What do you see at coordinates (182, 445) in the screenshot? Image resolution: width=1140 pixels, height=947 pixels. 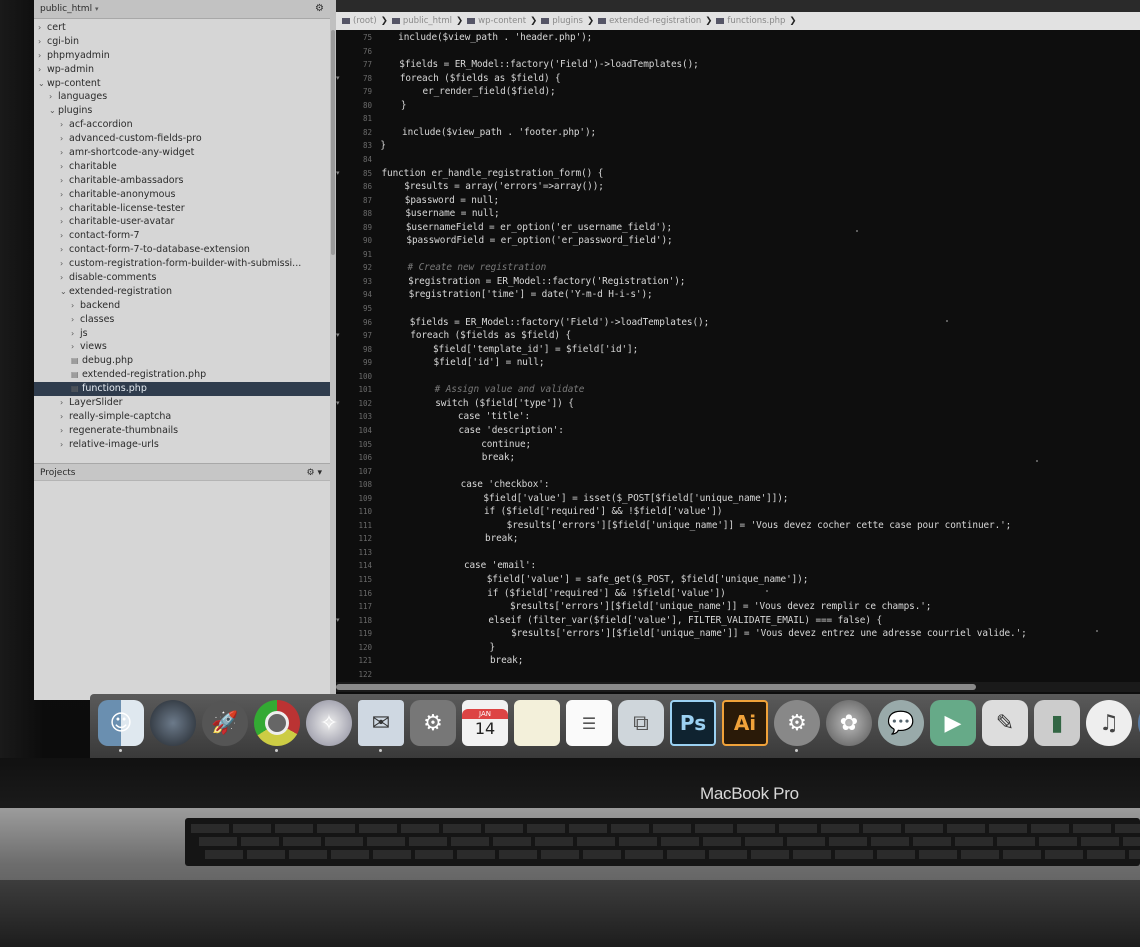 I see `tree-folder-item: › relative-image-urls` at bounding box center [182, 445].